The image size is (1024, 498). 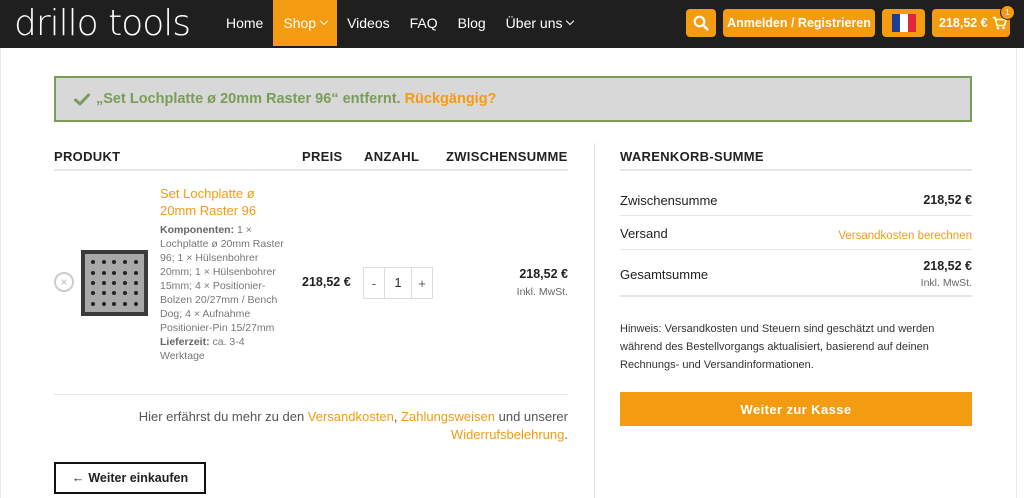 I want to click on continue-shopping-button: ← Weiter einkaufen, so click(x=130, y=478).